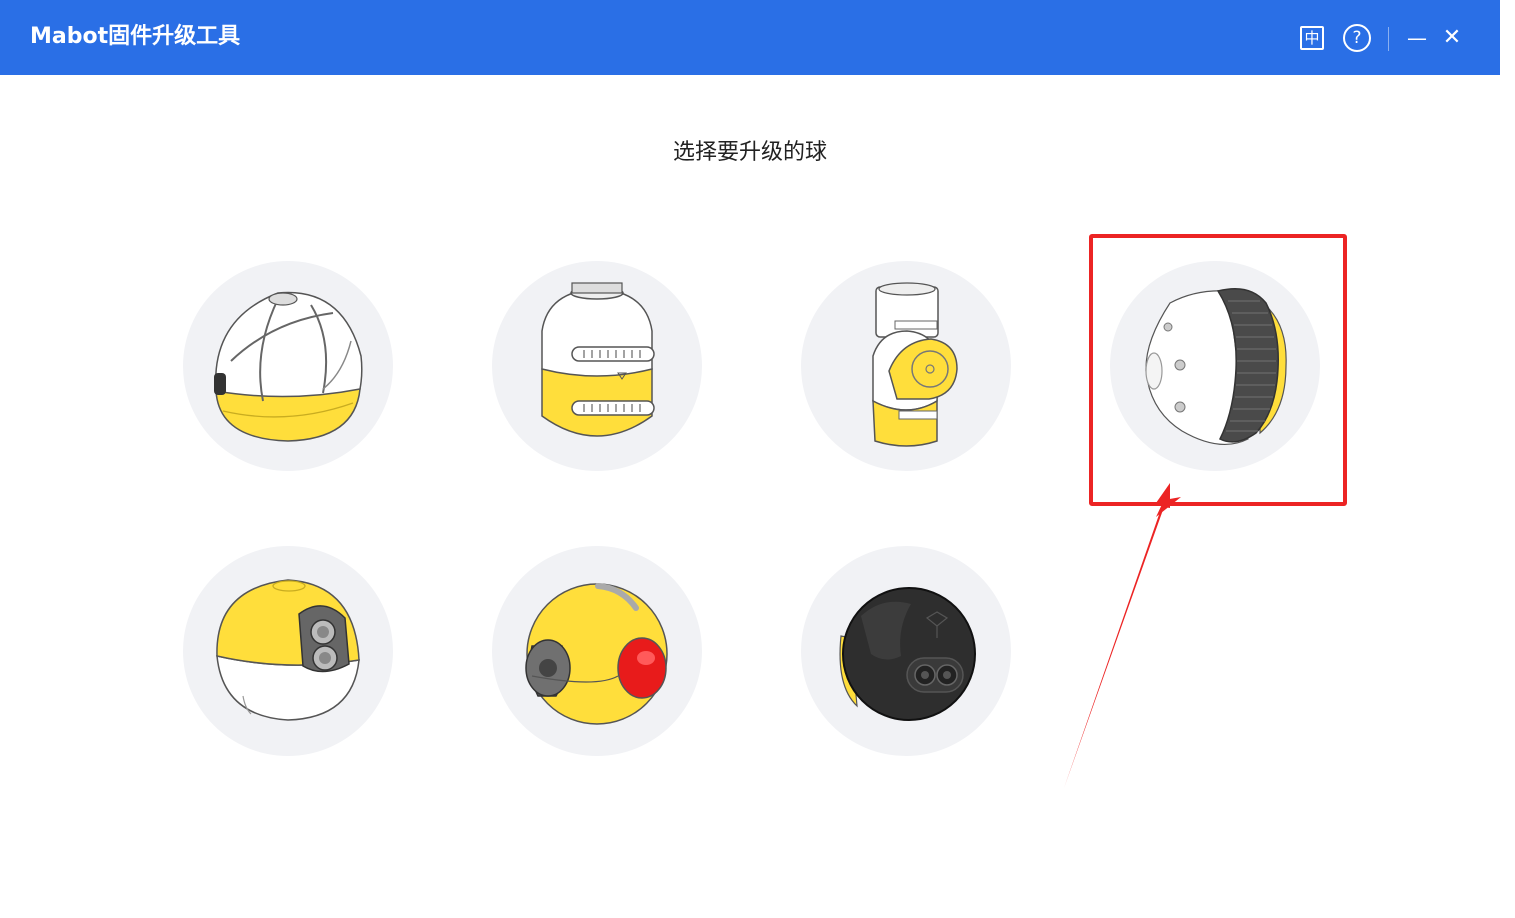 Image resolution: width=1515 pixels, height=918 pixels. I want to click on language-icon: 中, so click(1312, 38).